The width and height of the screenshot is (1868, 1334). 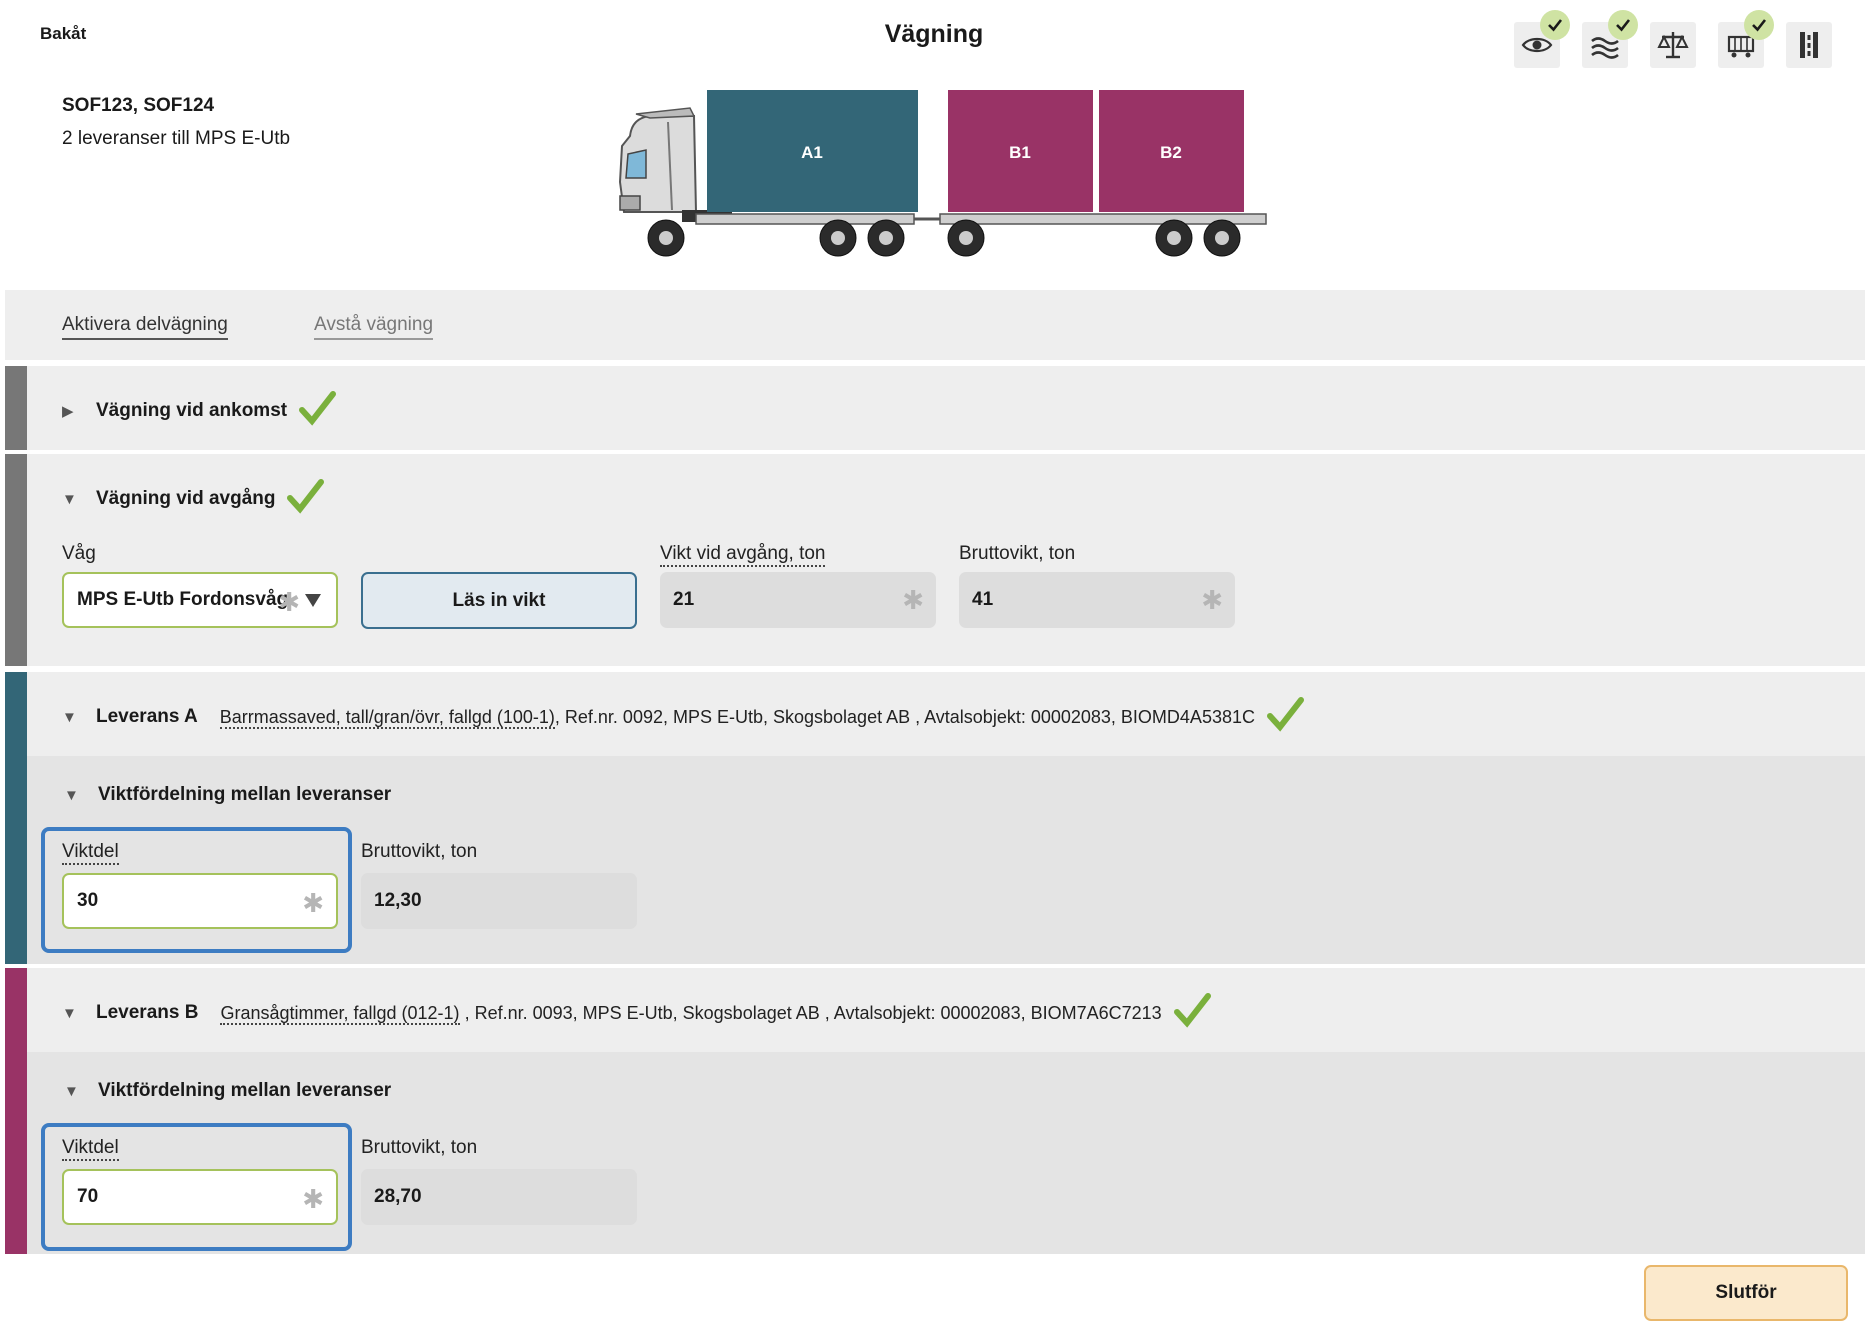 I want to click on truck-cab, so click(x=658, y=160).